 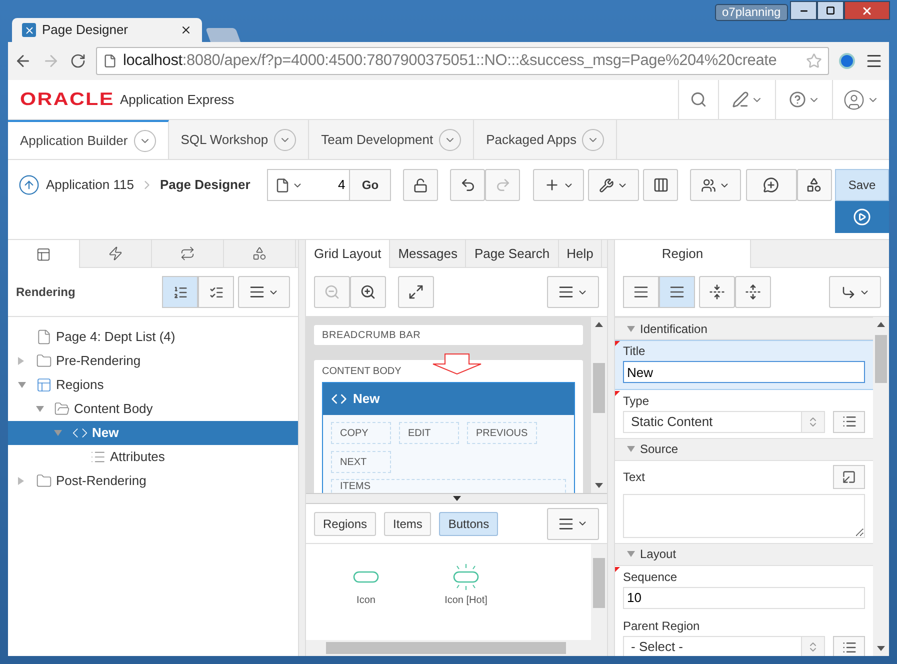 I want to click on utilities-menu-button, so click(x=614, y=185).